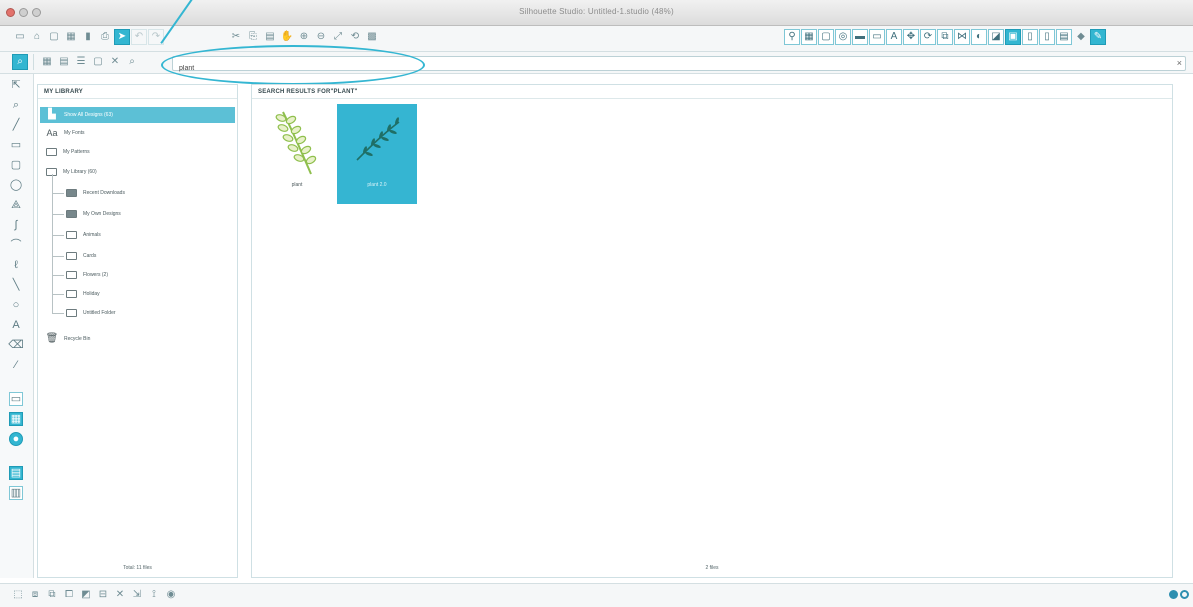 The image size is (1193, 607). Describe the element at coordinates (16, 439) in the screenshot. I see `color-icon: ●` at that location.